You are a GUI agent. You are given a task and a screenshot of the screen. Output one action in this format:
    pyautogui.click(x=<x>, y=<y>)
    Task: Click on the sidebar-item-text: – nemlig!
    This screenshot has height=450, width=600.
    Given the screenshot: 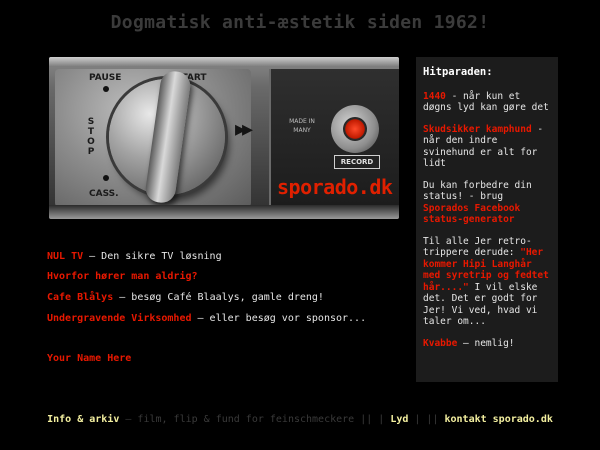 What is the action you would take?
    pyautogui.click(x=486, y=343)
    